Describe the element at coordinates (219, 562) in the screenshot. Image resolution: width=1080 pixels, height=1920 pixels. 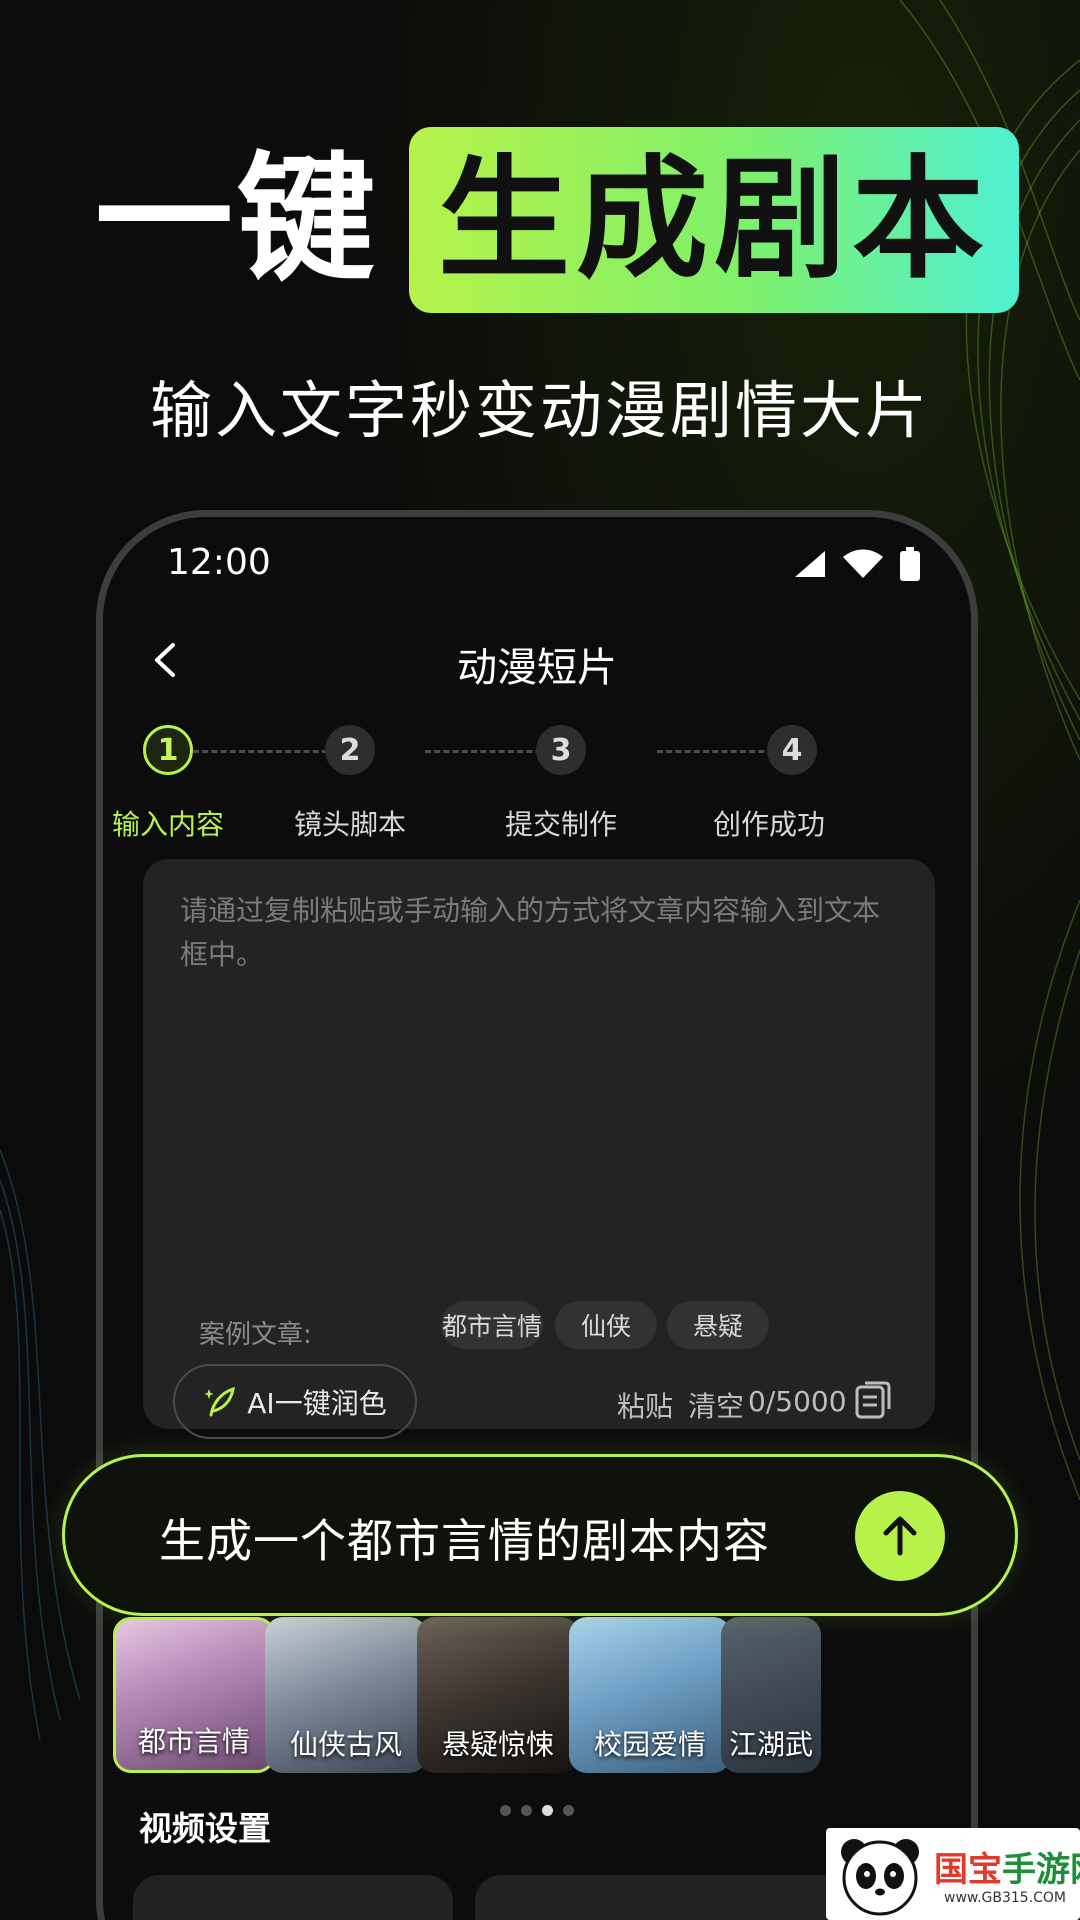
I see `status-time: 12:00` at that location.